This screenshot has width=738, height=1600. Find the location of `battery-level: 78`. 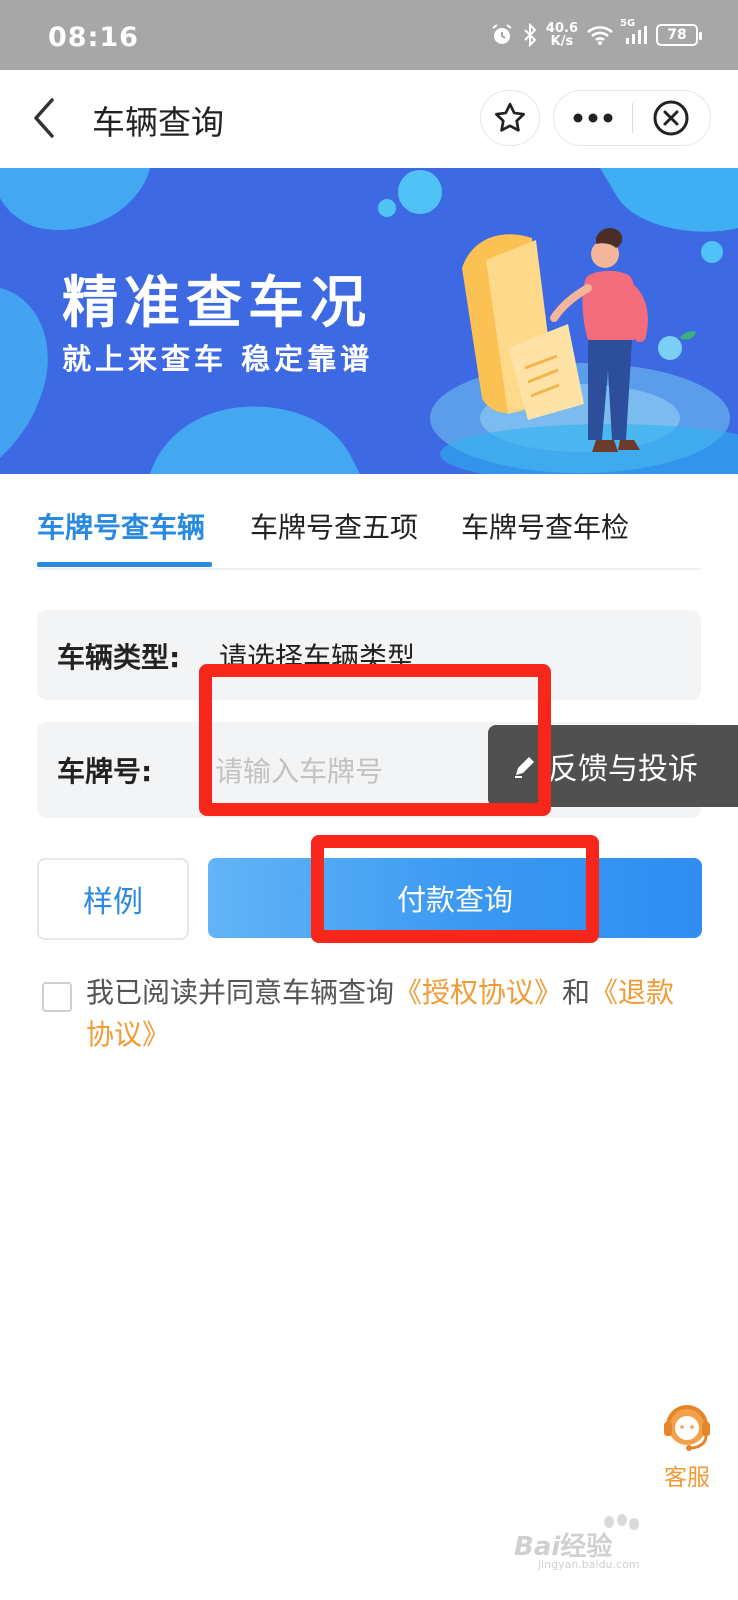

battery-level: 78 is located at coordinates (677, 35).